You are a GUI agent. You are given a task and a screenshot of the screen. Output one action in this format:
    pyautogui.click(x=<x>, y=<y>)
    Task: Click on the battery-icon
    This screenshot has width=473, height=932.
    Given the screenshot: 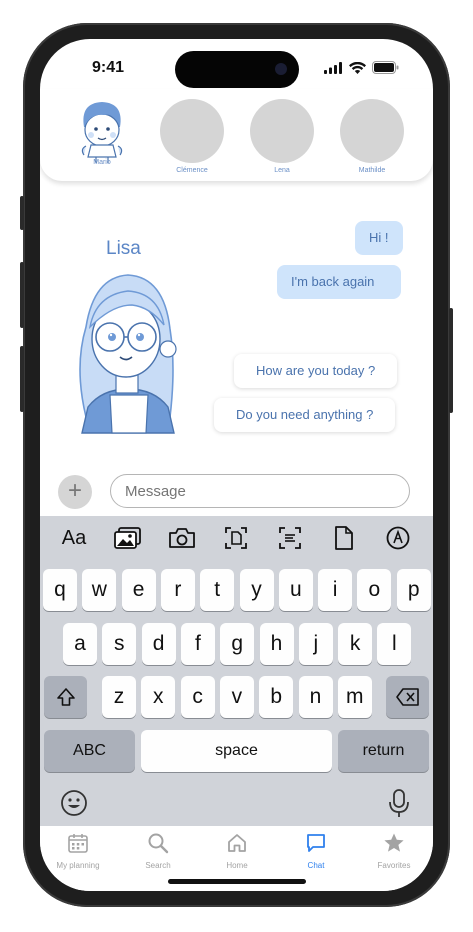 What is the action you would take?
    pyautogui.click(x=385, y=67)
    